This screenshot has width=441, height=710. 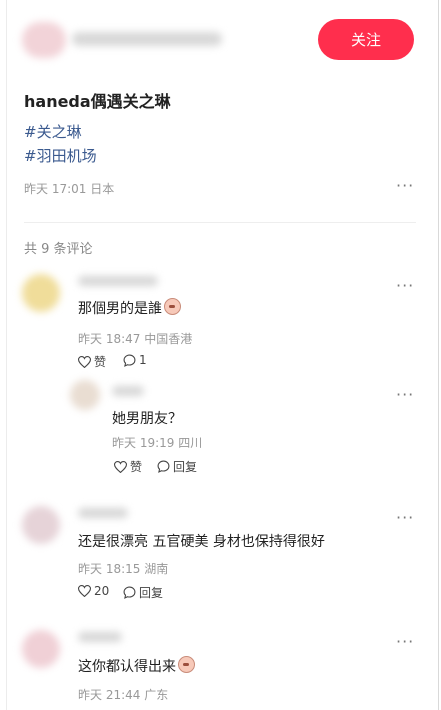 I want to click on comment-text: 还是很漂亮 五官硬美 身材也保持得很好, so click(x=201, y=542).